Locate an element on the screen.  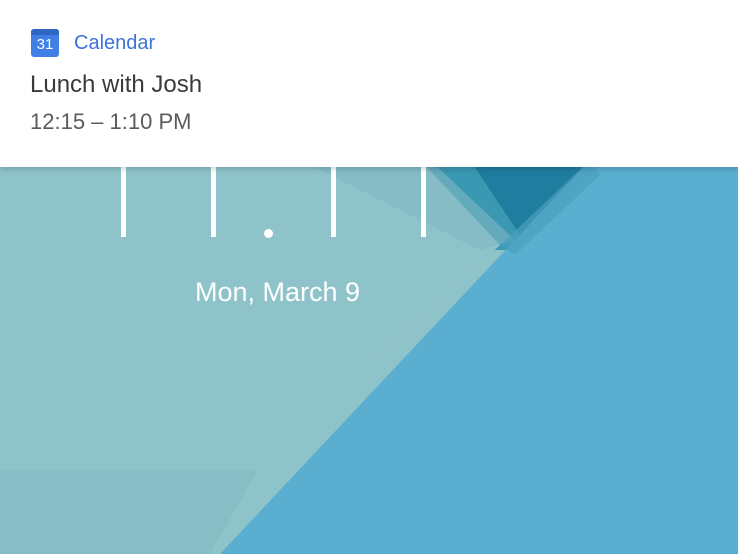
notification-header: 31 Calendar is located at coordinates (93, 43).